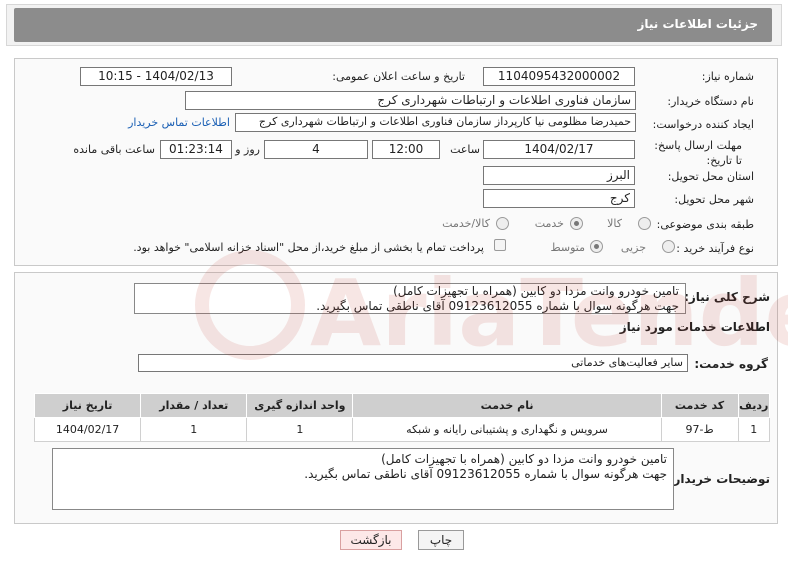 This screenshot has width=788, height=566. What do you see at coordinates (87, 405) in the screenshot?
I see `col-need-date: تاریخ نیاز` at bounding box center [87, 405].